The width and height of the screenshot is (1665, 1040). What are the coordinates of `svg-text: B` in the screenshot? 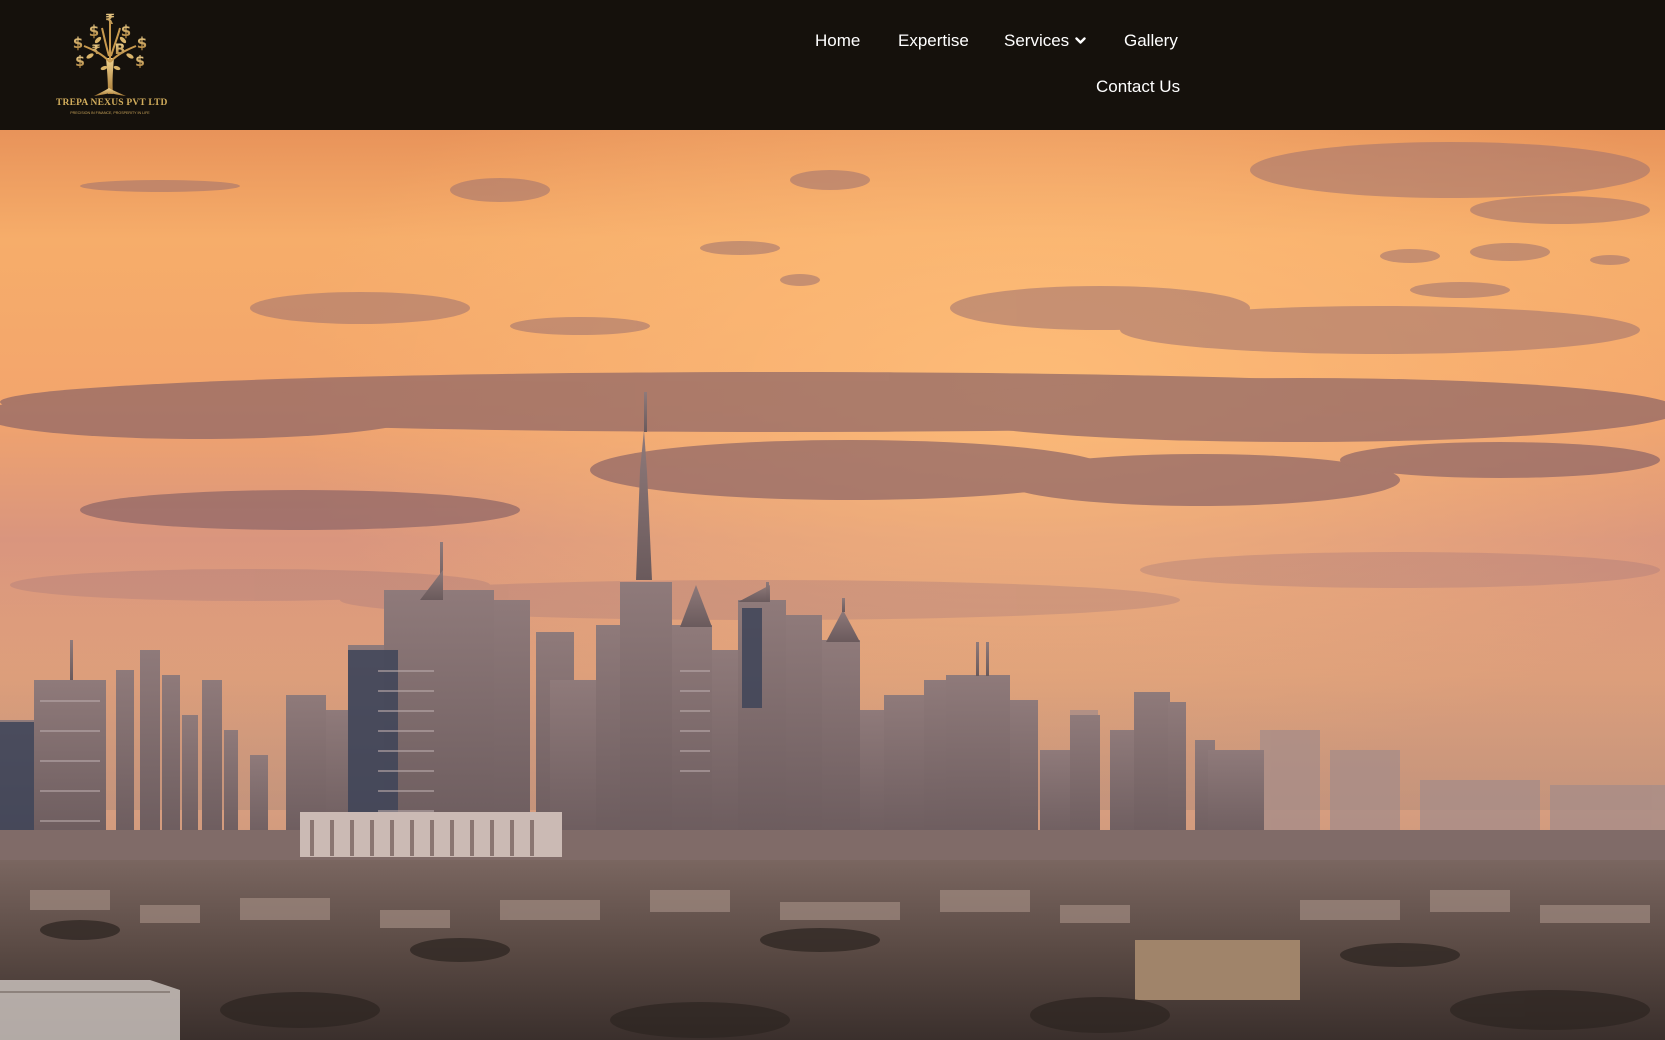 It's located at (120, 50).